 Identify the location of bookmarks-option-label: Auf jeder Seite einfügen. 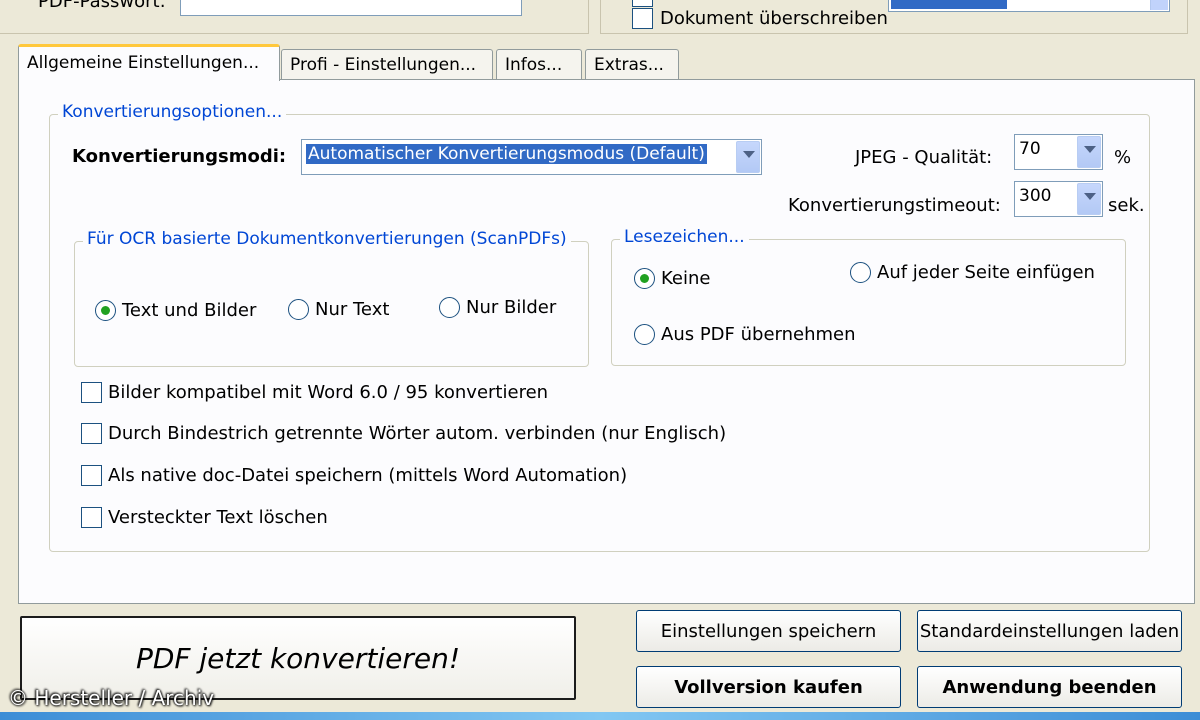
(986, 272).